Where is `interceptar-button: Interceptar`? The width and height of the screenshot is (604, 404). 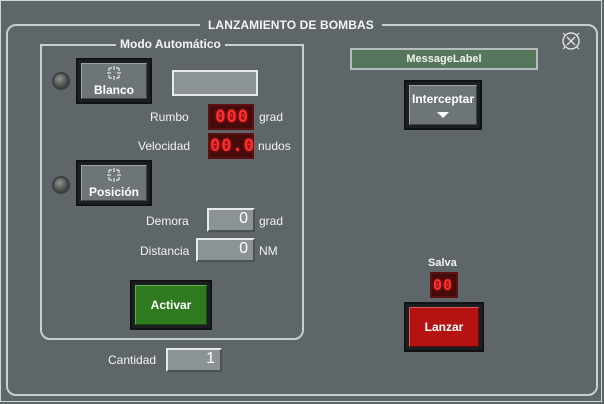 interceptar-button: Interceptar is located at coordinates (443, 105).